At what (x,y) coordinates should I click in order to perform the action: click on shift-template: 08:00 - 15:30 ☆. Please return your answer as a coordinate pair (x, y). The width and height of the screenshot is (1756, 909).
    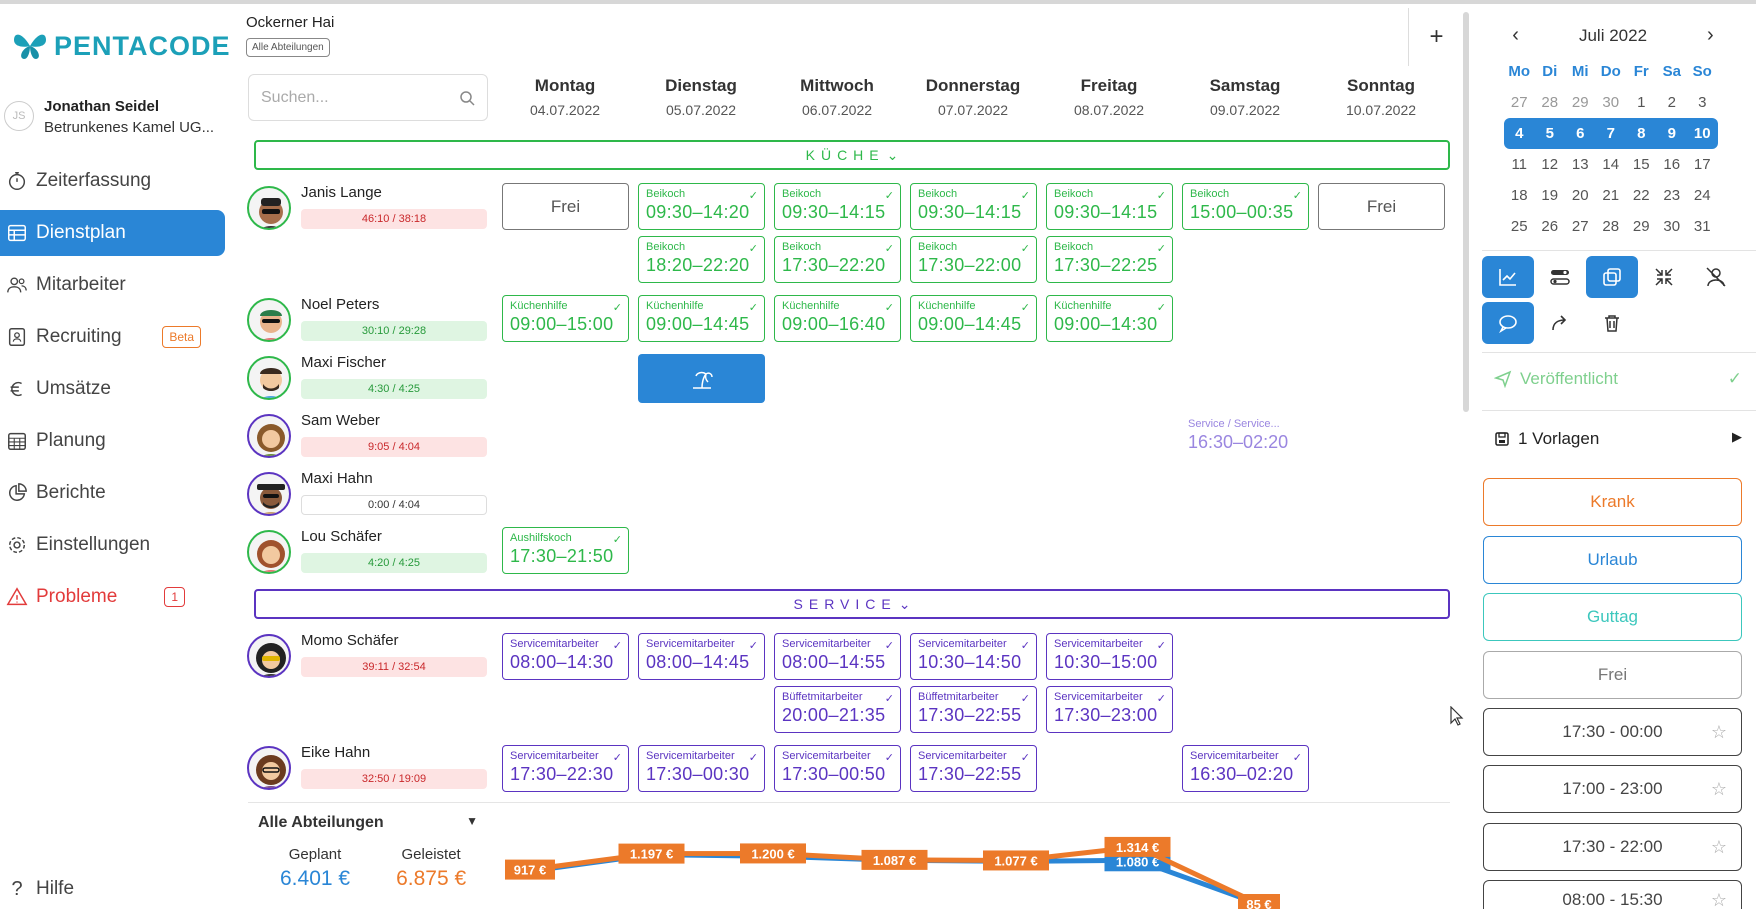
    Looking at the image, I should click on (1612, 894).